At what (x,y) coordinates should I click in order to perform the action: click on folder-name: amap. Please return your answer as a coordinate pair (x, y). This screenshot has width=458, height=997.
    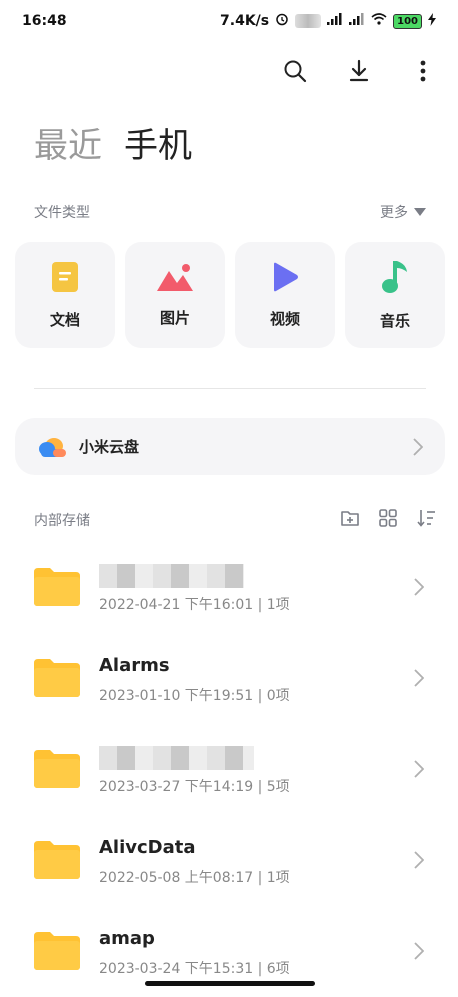
    Looking at the image, I should click on (127, 938).